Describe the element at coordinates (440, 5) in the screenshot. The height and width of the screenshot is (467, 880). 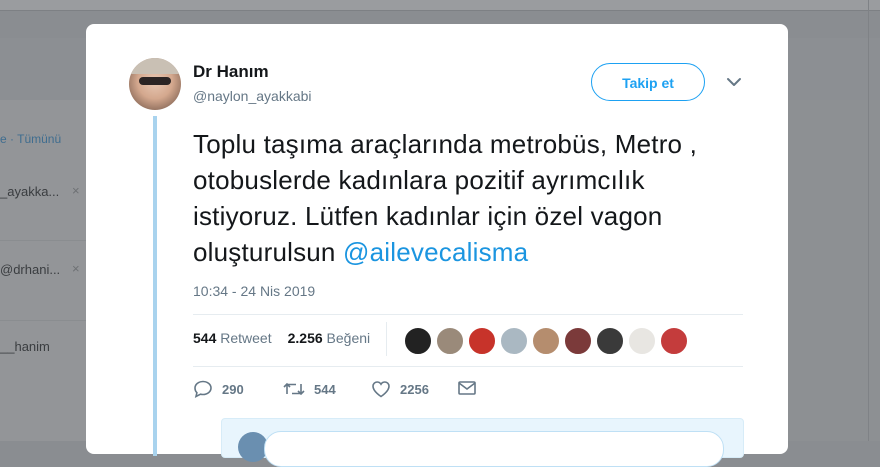
I see `background-topbar` at that location.